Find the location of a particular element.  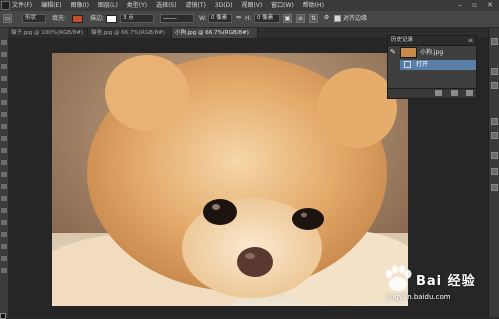

type-tool-icon is located at coordinates (4, 222).